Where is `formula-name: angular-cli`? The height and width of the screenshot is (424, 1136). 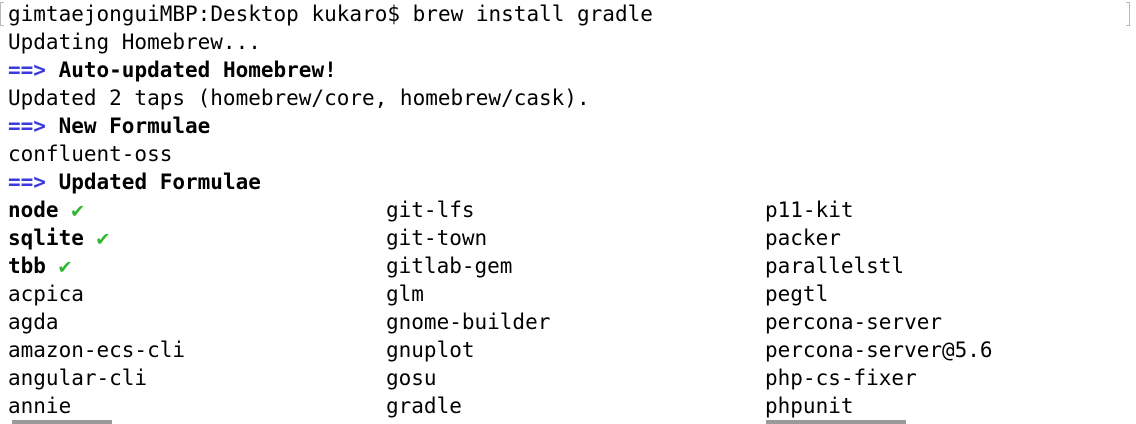
formula-name: angular-cli is located at coordinates (78, 378).